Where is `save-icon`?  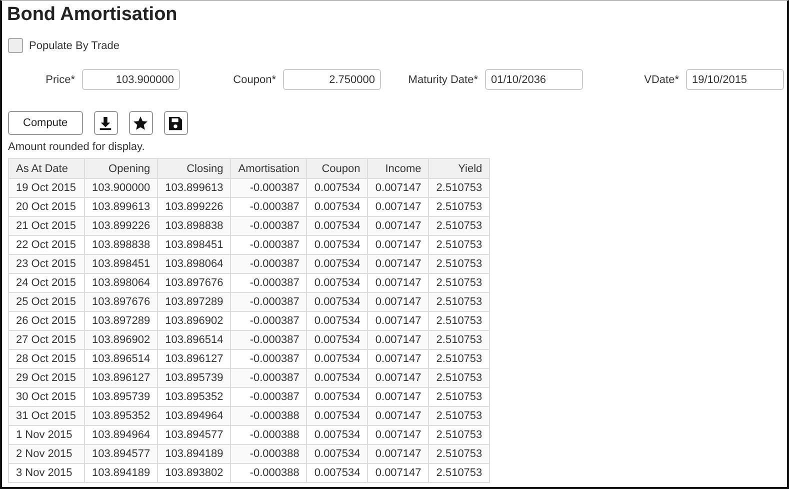
save-icon is located at coordinates (176, 123).